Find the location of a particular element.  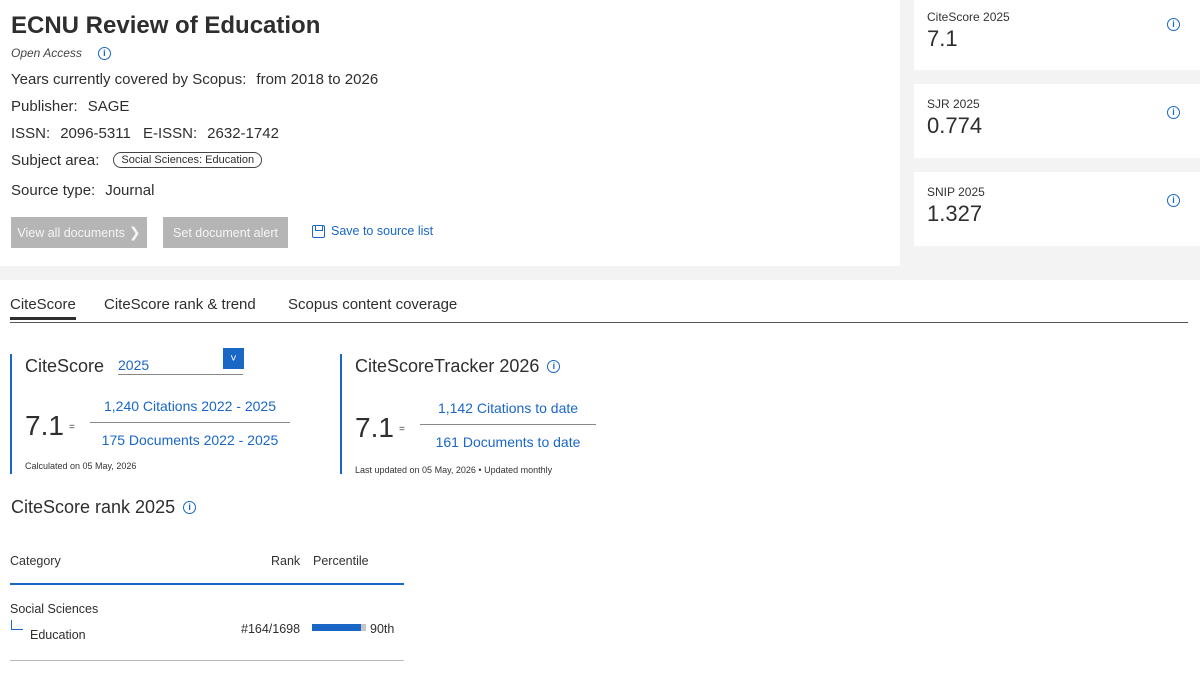

source-type: Source type: Journal is located at coordinates (82, 190).